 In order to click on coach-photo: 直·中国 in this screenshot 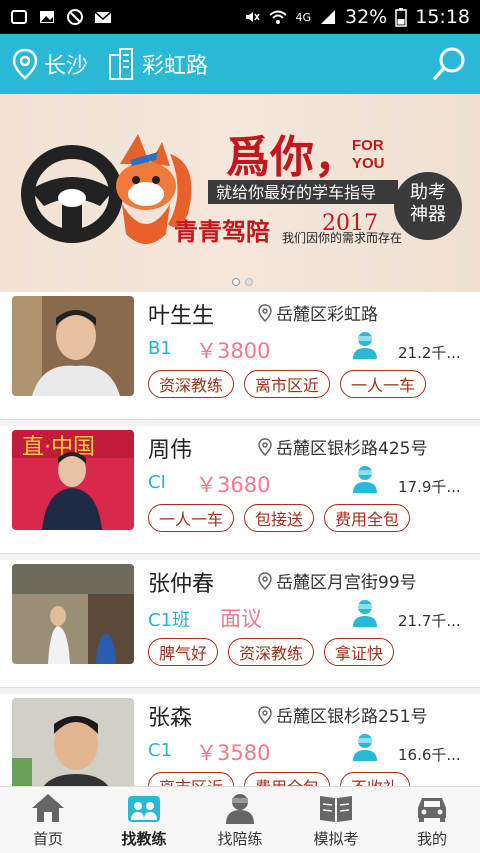, I will do `click(73, 480)`.